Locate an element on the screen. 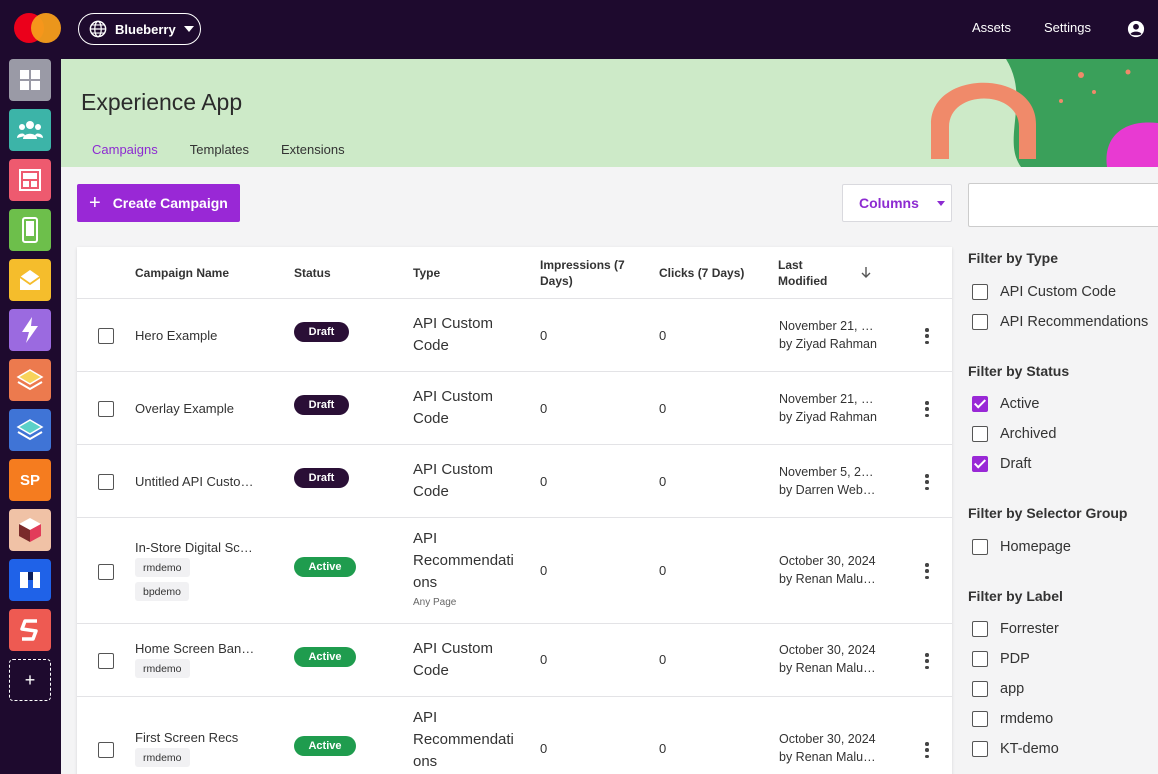 This screenshot has width=1158, height=774. rail-layouts is located at coordinates (30, 180).